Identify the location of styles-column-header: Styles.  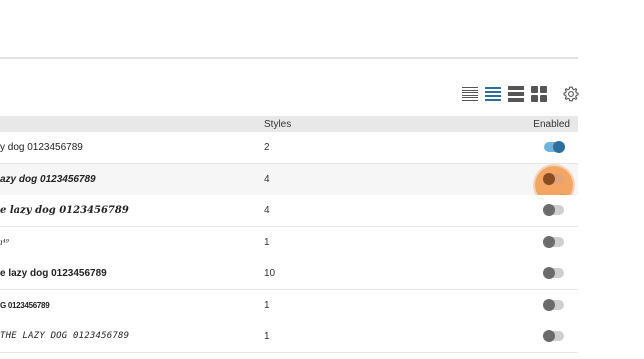
(277, 124).